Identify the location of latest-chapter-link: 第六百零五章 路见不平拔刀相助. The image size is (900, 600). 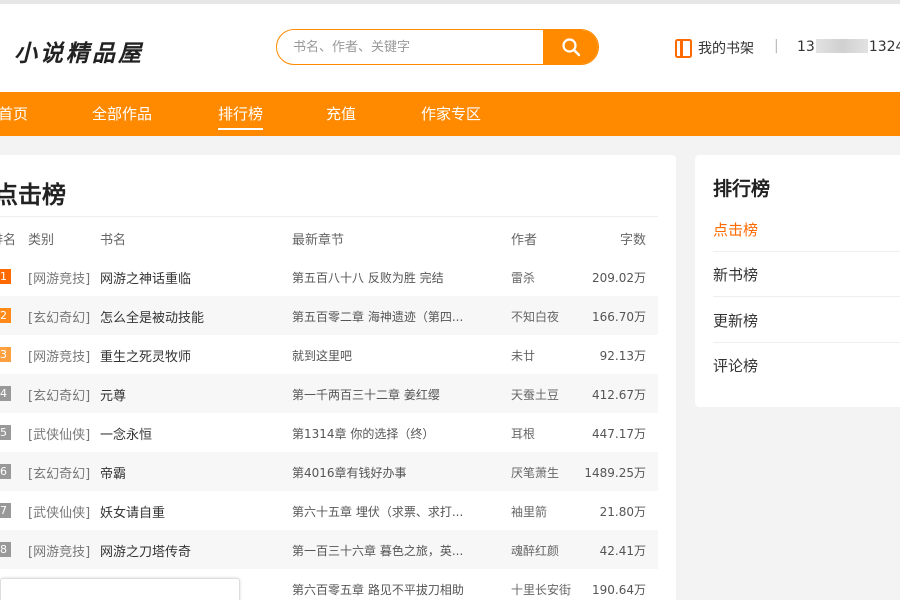
(399, 589).